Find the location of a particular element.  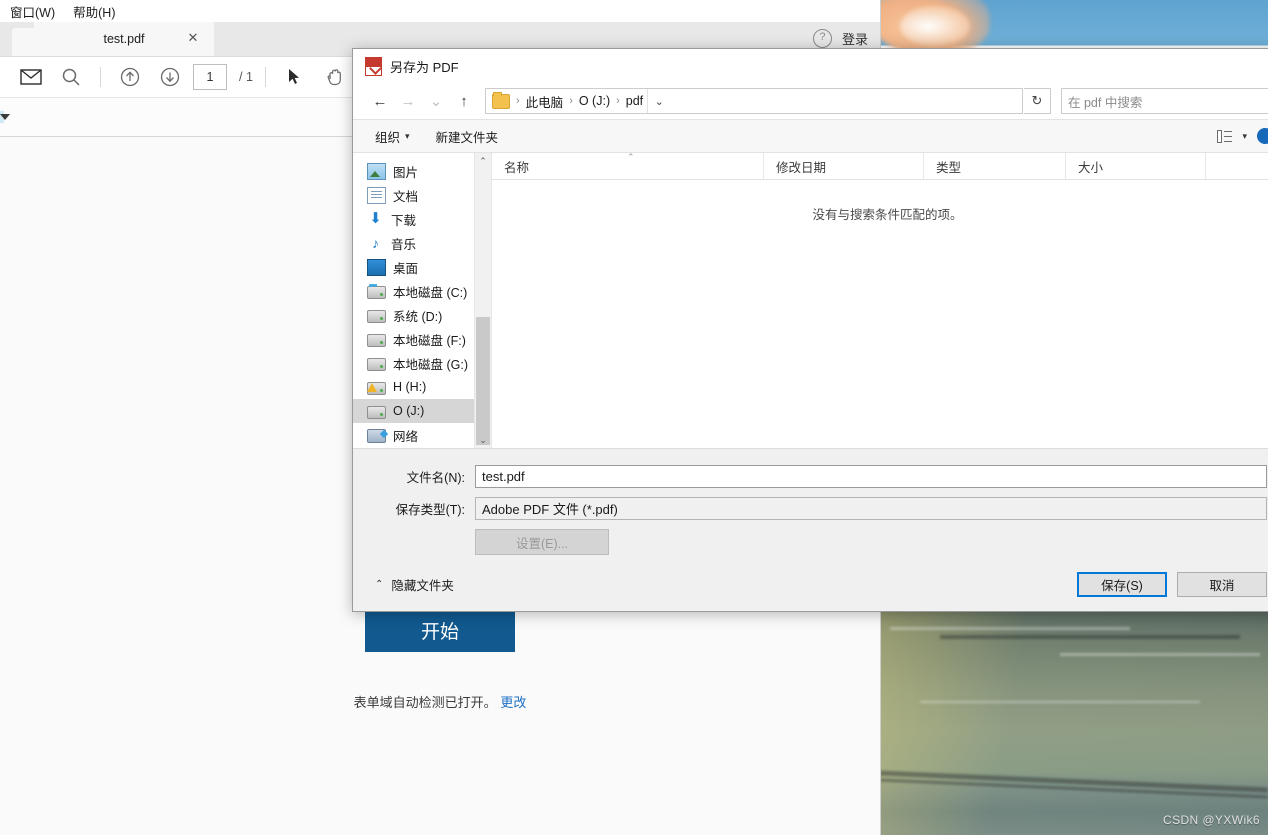

navigation-pane-scrollbar: ⌃ ⌄ is located at coordinates (482, 300).